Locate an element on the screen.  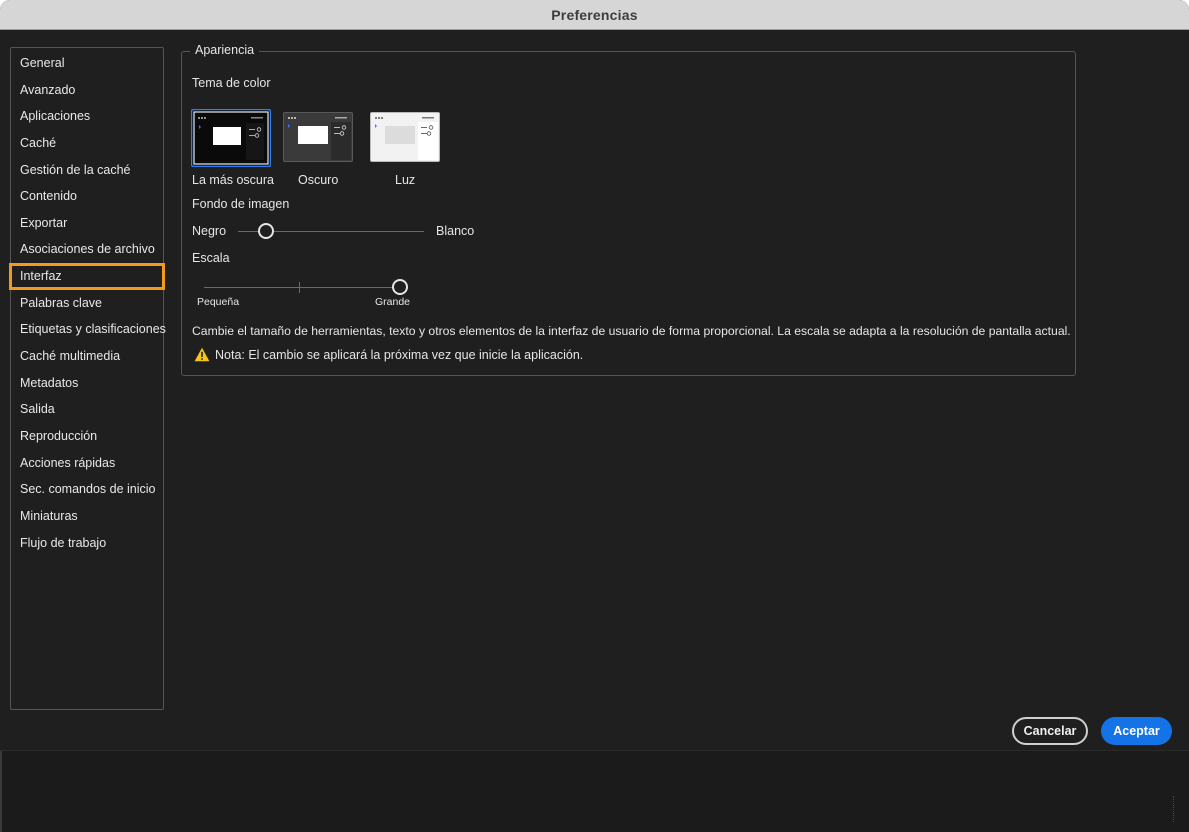
scale-slider-tick is located at coordinates (299, 287).